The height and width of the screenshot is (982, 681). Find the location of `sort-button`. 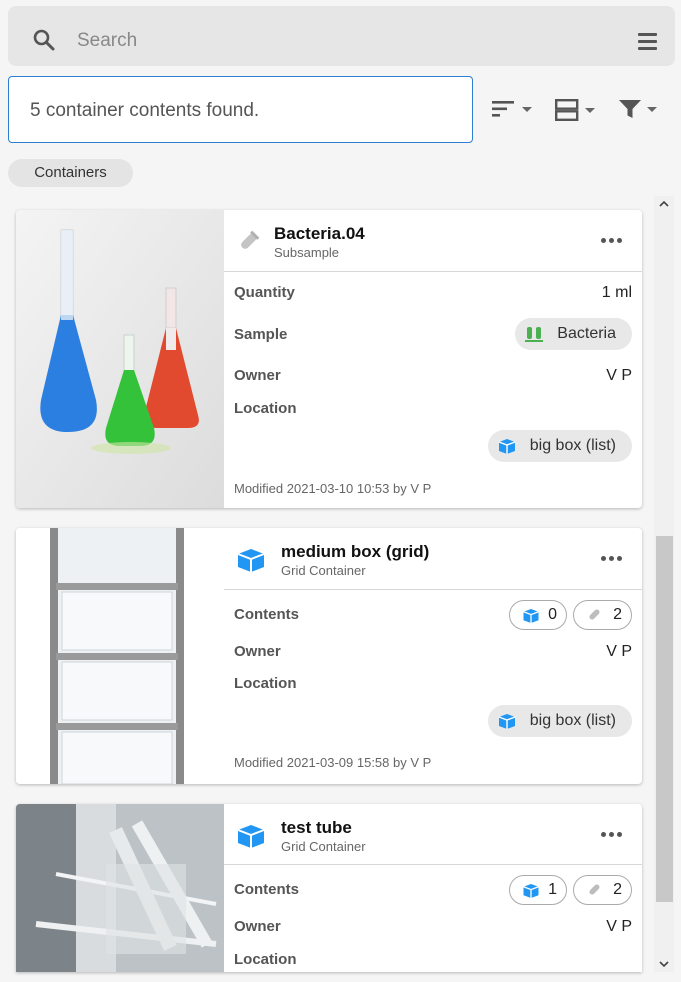

sort-button is located at coordinates (512, 109).